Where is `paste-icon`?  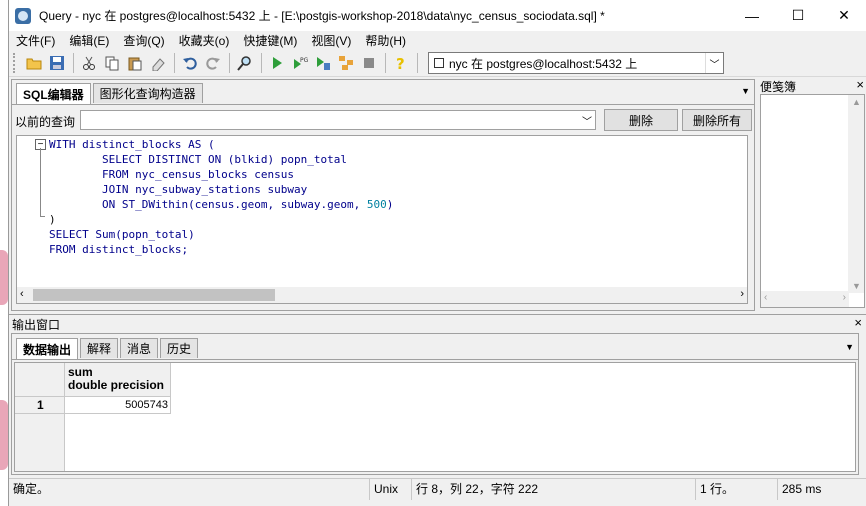 paste-icon is located at coordinates (135, 63).